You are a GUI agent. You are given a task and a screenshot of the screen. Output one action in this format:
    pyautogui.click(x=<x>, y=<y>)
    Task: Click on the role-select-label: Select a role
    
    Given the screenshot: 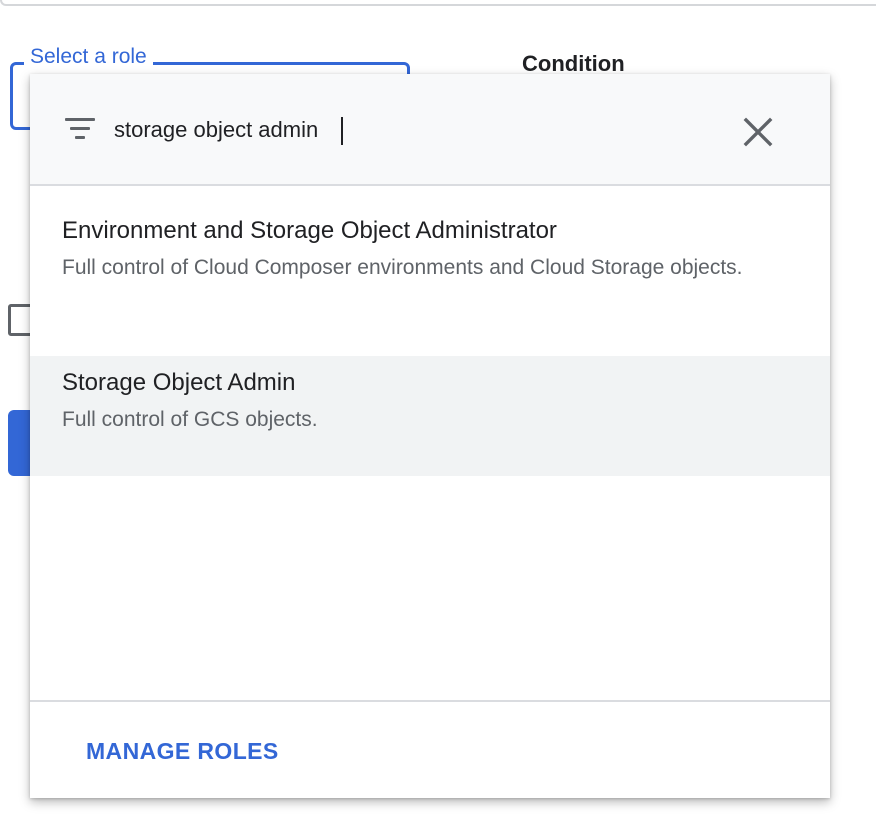 What is the action you would take?
    pyautogui.click(x=88, y=57)
    